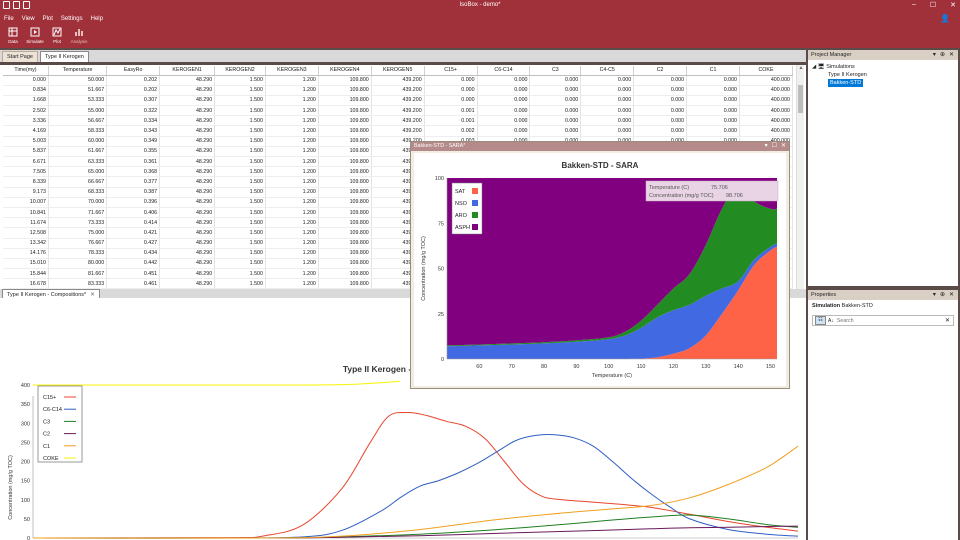 The height and width of the screenshot is (540, 960). I want to click on maximize-icon: ☐, so click(774, 145).